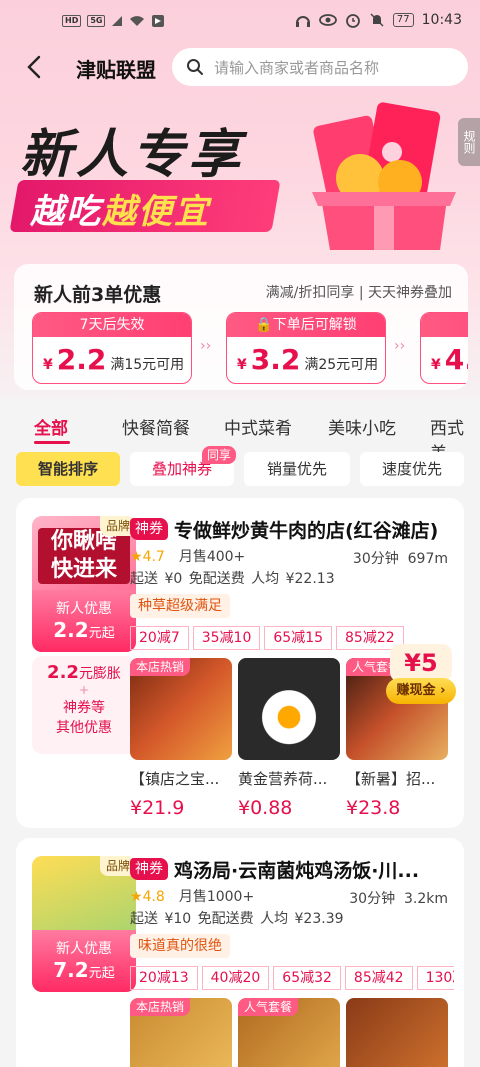 Image resolution: width=480 pixels, height=1067 pixels. What do you see at coordinates (443, 690) in the screenshot?
I see `chevron-right-icon: ›` at bounding box center [443, 690].